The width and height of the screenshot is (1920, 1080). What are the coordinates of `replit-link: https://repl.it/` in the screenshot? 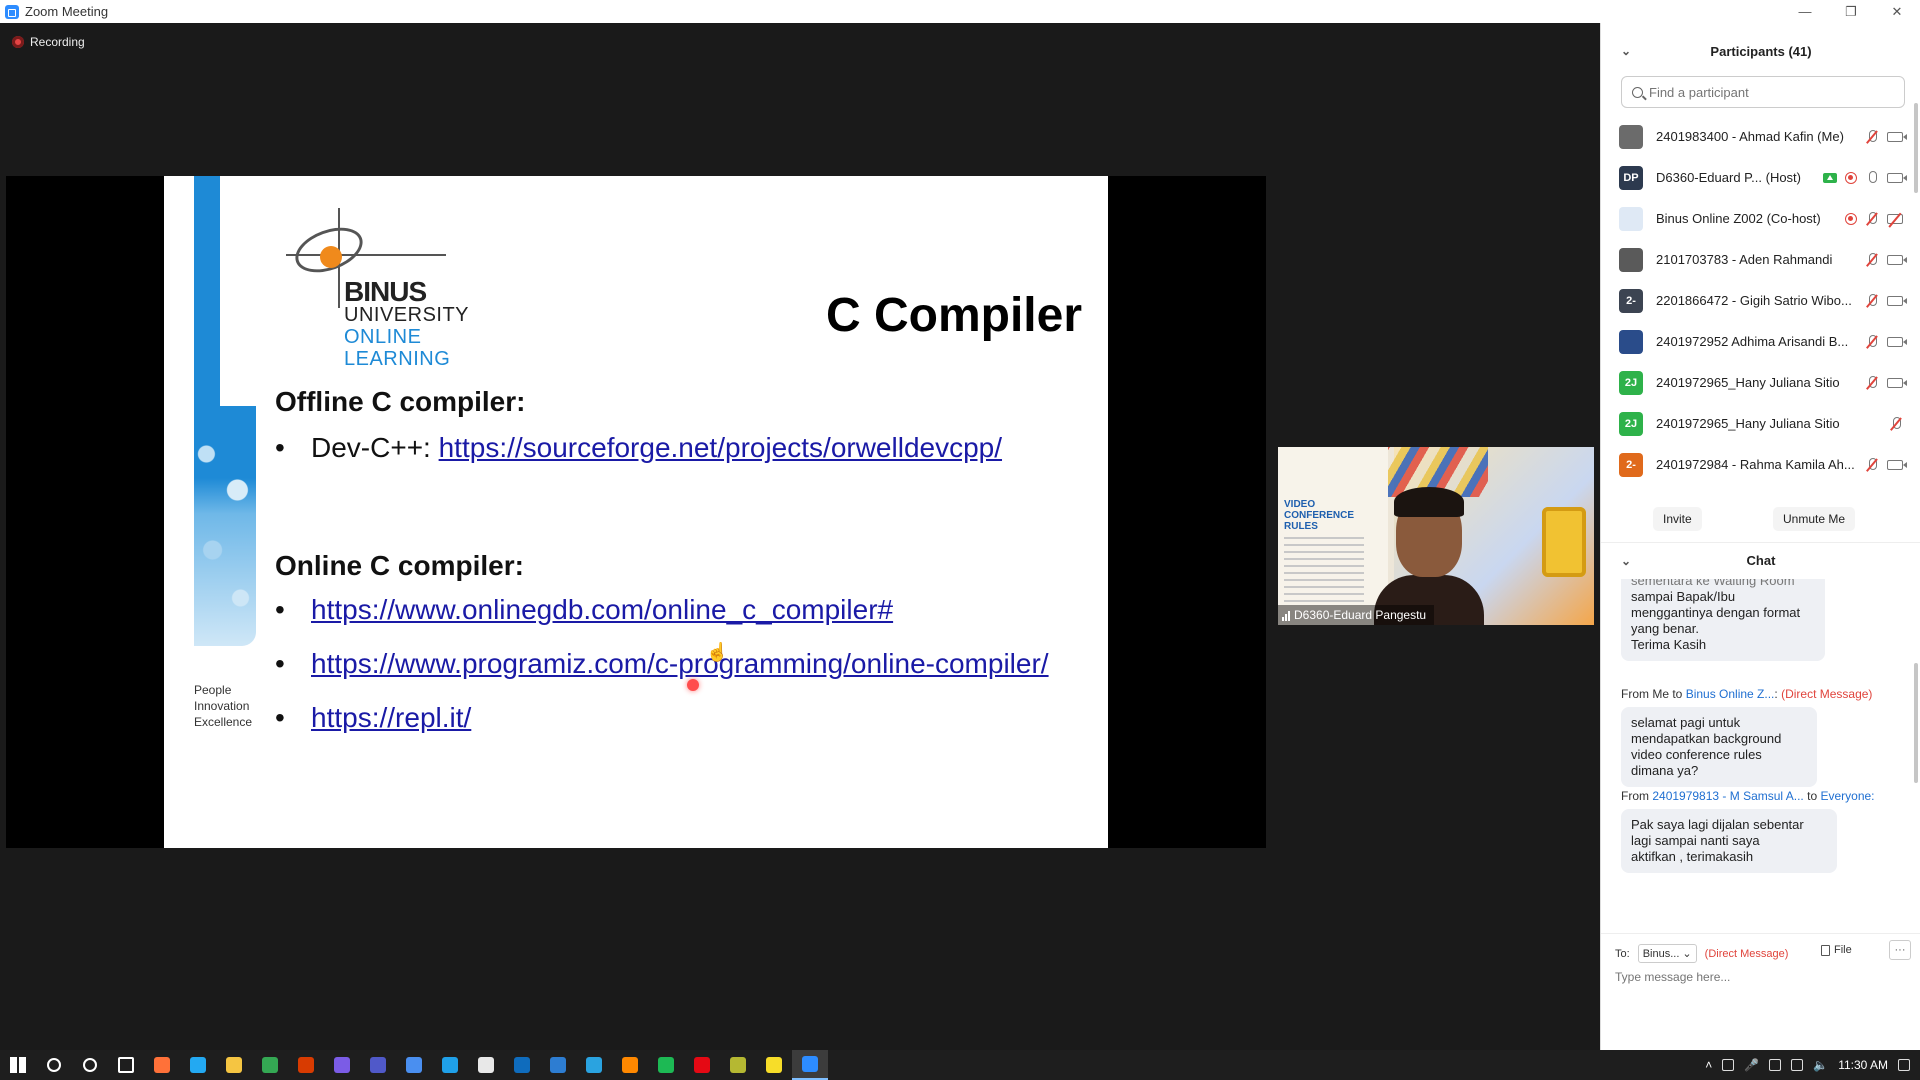 It's located at (391, 718).